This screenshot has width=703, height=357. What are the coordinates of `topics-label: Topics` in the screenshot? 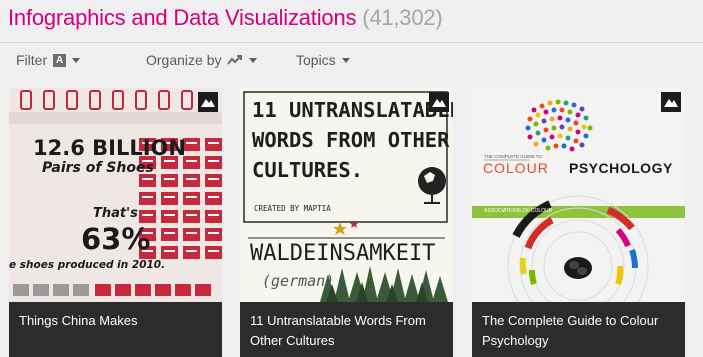 It's located at (316, 60).